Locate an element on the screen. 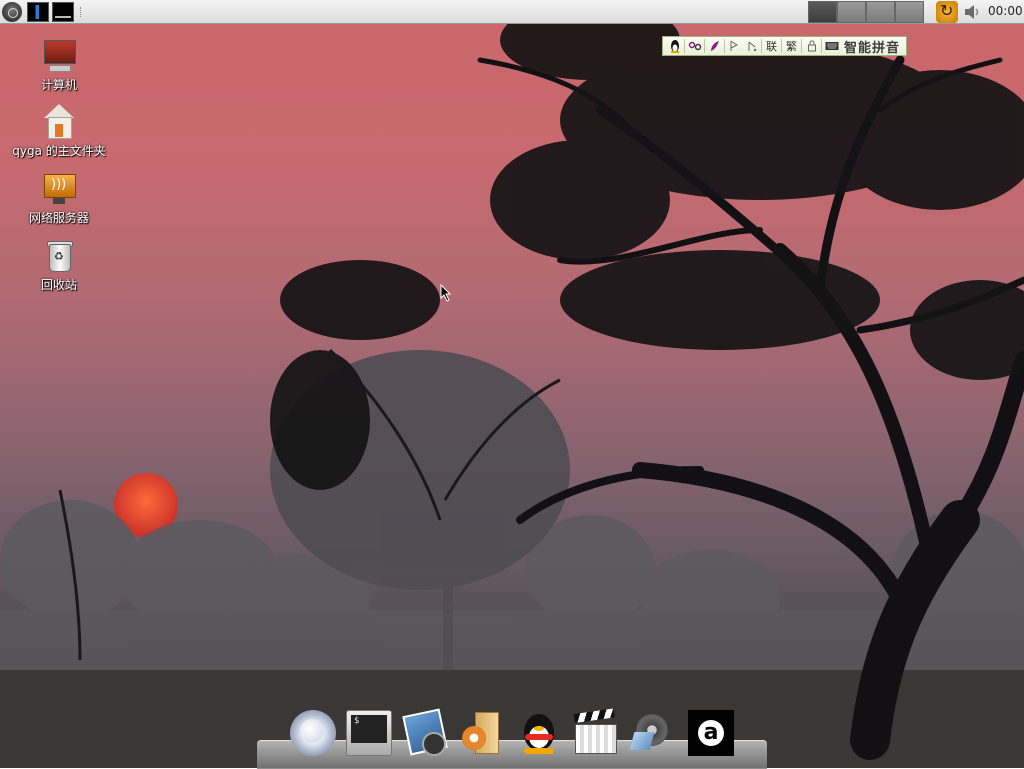 Image resolution: width=1024 pixels, height=769 pixels. firefox-icon is located at coordinates (313, 733).